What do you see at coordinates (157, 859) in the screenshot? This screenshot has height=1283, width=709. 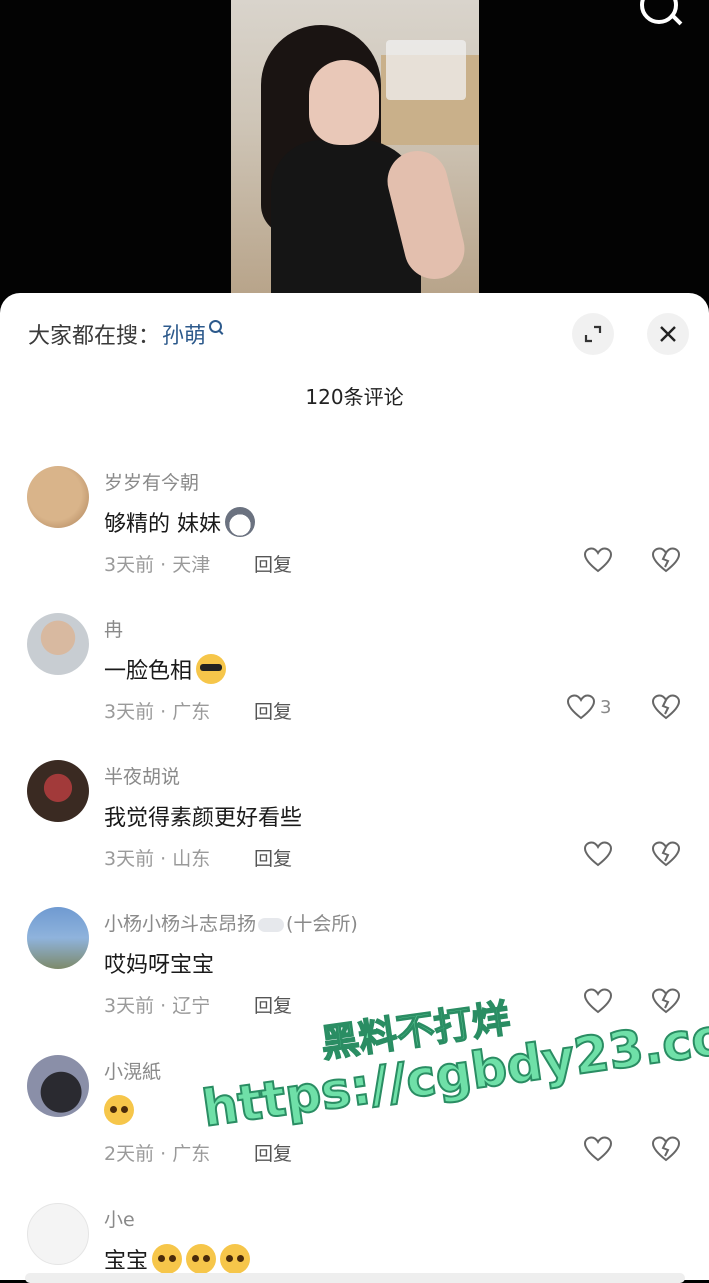 I see `comment-meta: 3天前 · 山东` at bounding box center [157, 859].